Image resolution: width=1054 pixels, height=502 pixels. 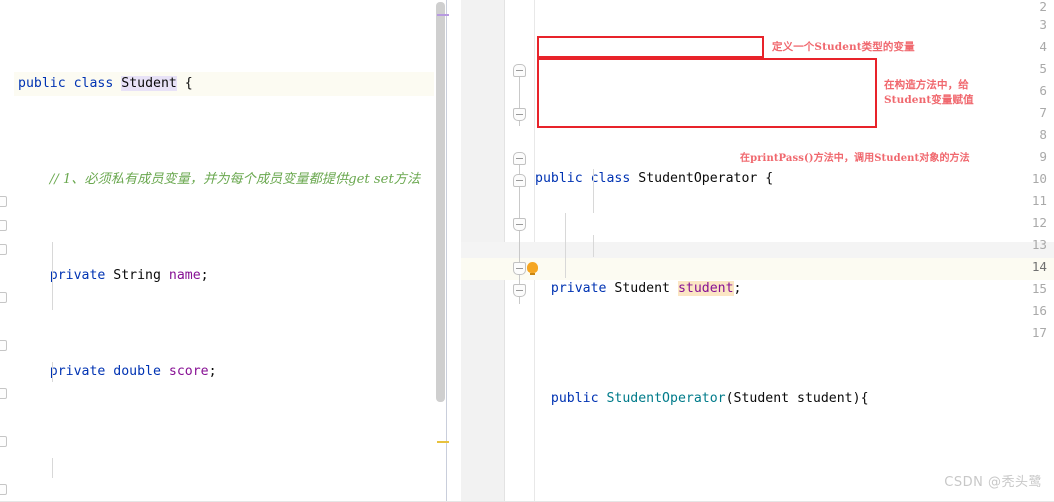 I want to click on token-field-unused: student, so click(x=705, y=288).